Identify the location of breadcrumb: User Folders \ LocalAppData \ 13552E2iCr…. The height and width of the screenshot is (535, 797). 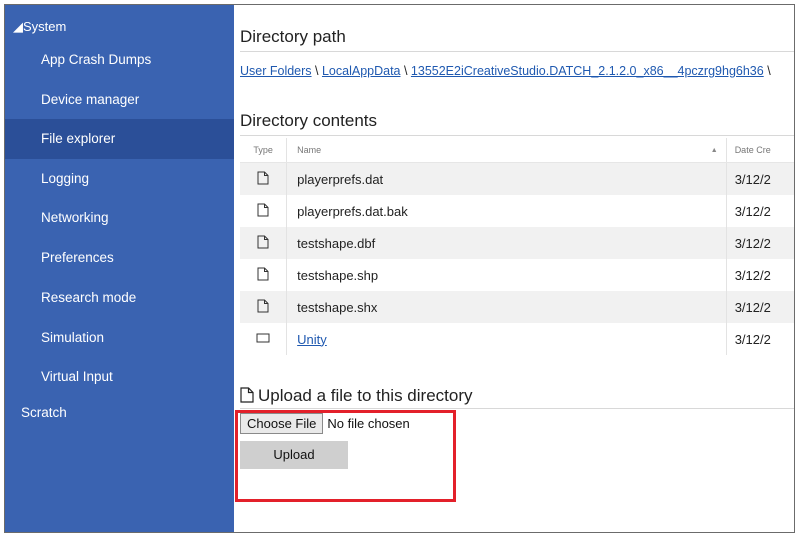
(505, 71).